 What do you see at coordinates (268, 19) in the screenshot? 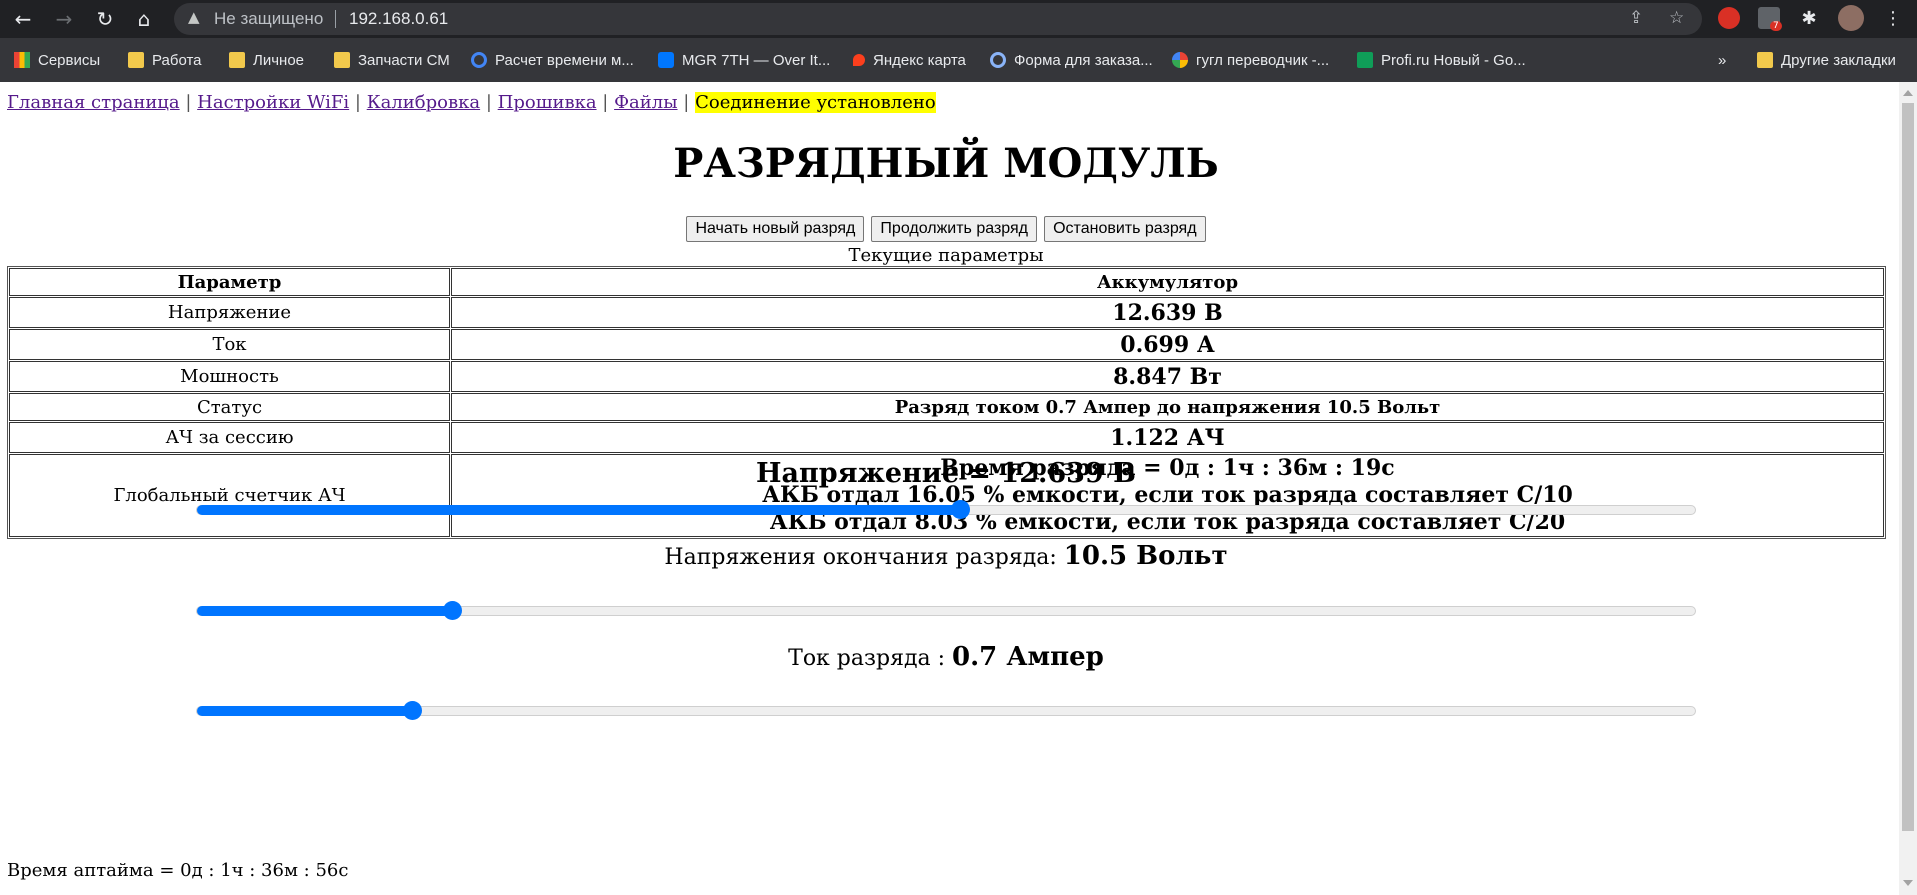
I see `security-status: Не защищено` at bounding box center [268, 19].